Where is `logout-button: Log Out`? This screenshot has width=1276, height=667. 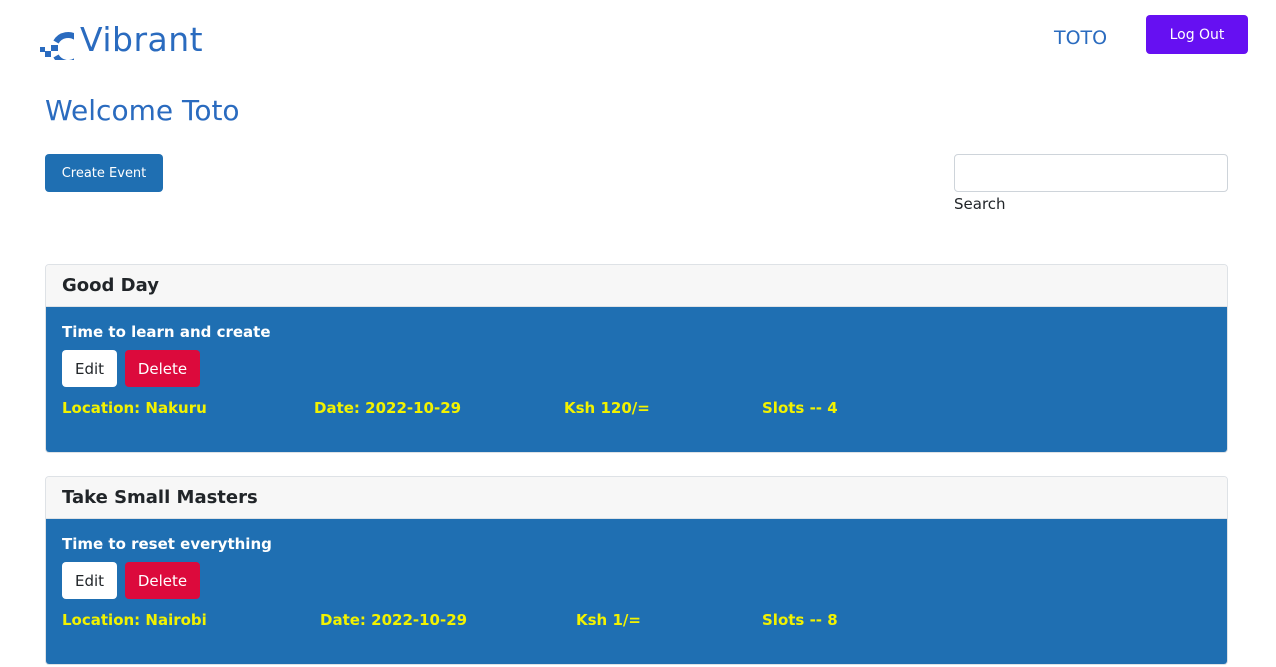 logout-button: Log Out is located at coordinates (1197, 34).